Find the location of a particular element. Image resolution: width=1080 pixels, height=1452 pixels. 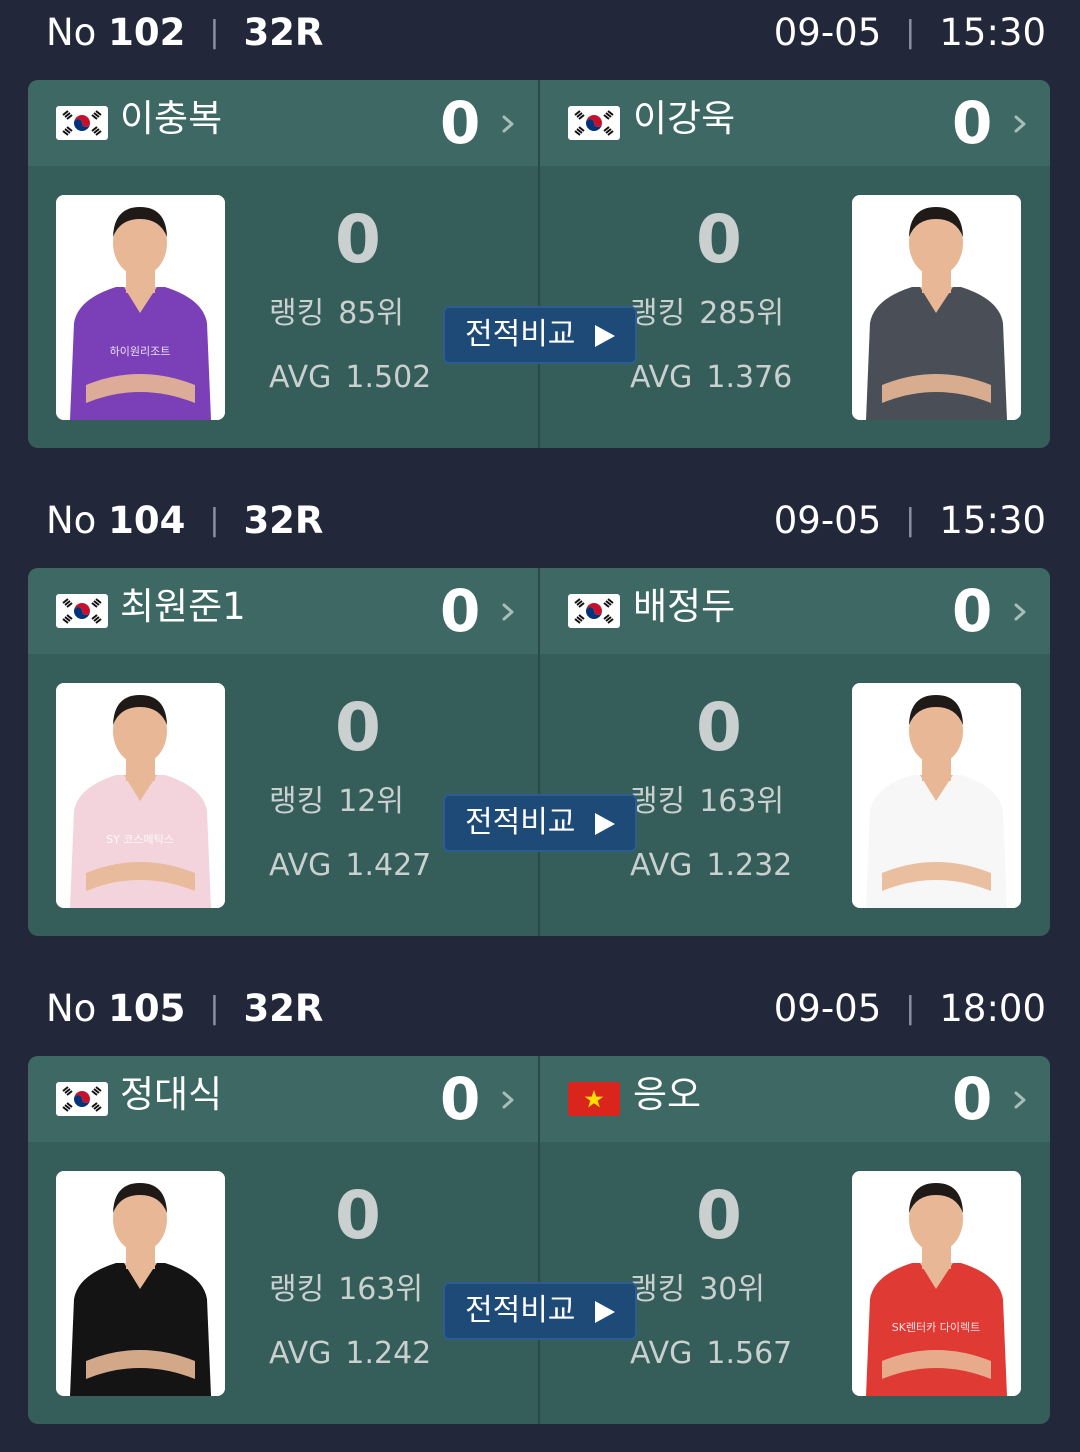

right-avg: AVG 1.567 is located at coordinates (711, 1354).